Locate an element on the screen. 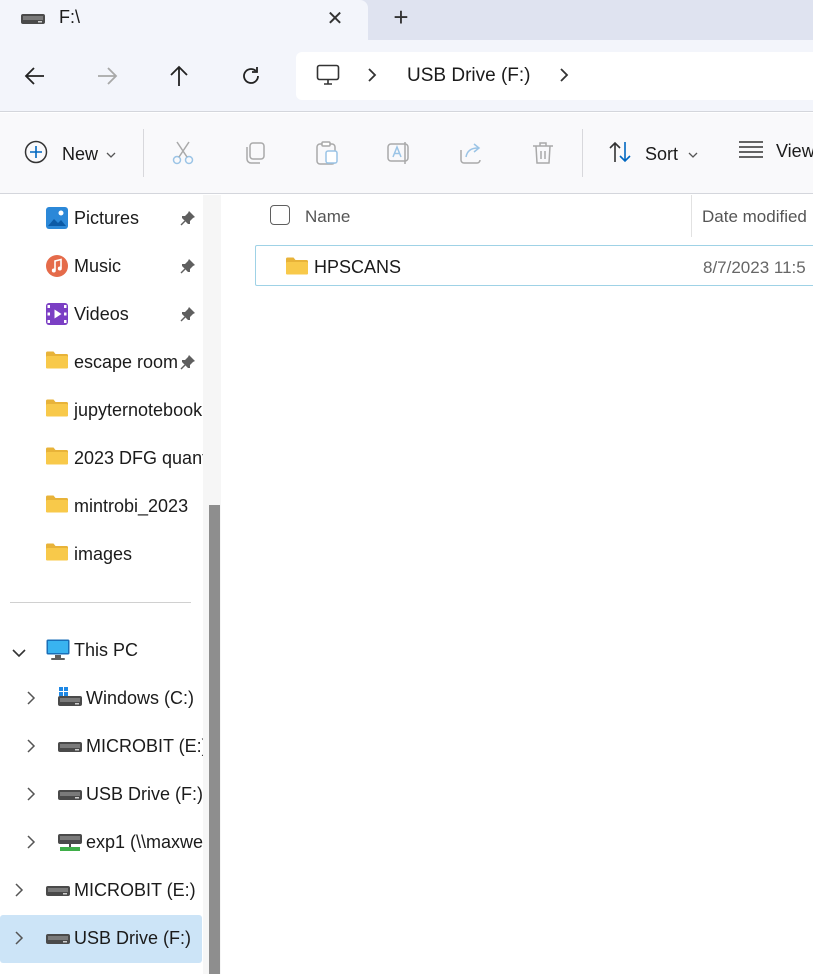  navigation-bar: USB Drive (F:) is located at coordinates (406, 76).